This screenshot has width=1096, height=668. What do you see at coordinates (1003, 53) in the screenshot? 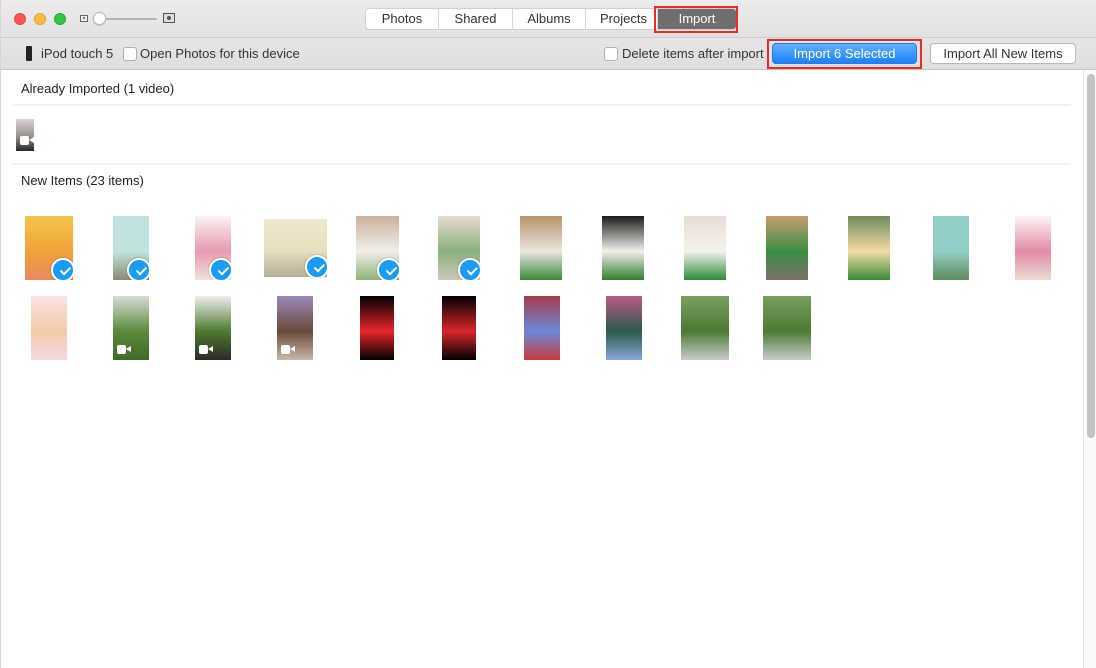
I see `import-all-new-items-button: Import All New Items` at bounding box center [1003, 53].